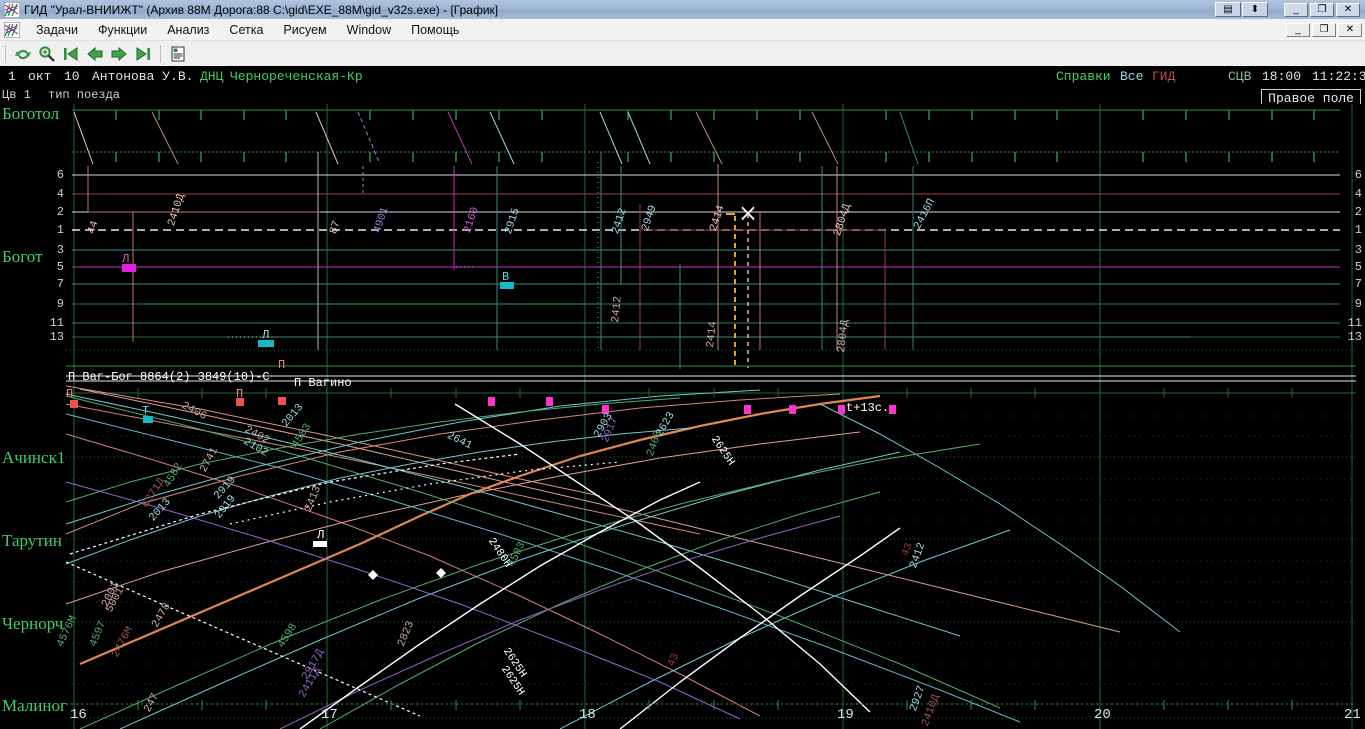  I want to click on x-axis-label-21: 21, so click(1352, 715).